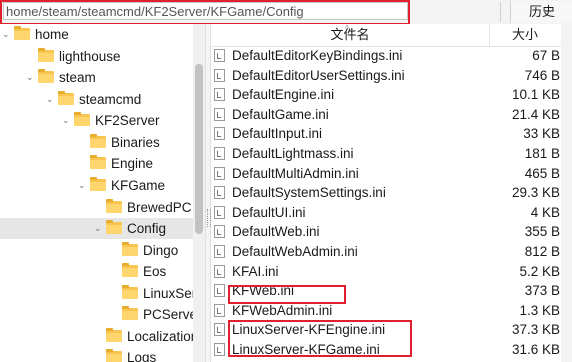 The image size is (572, 362). What do you see at coordinates (391, 95) in the screenshot?
I see `file-row: DefaultEngine.ini 10.1 KB` at bounding box center [391, 95].